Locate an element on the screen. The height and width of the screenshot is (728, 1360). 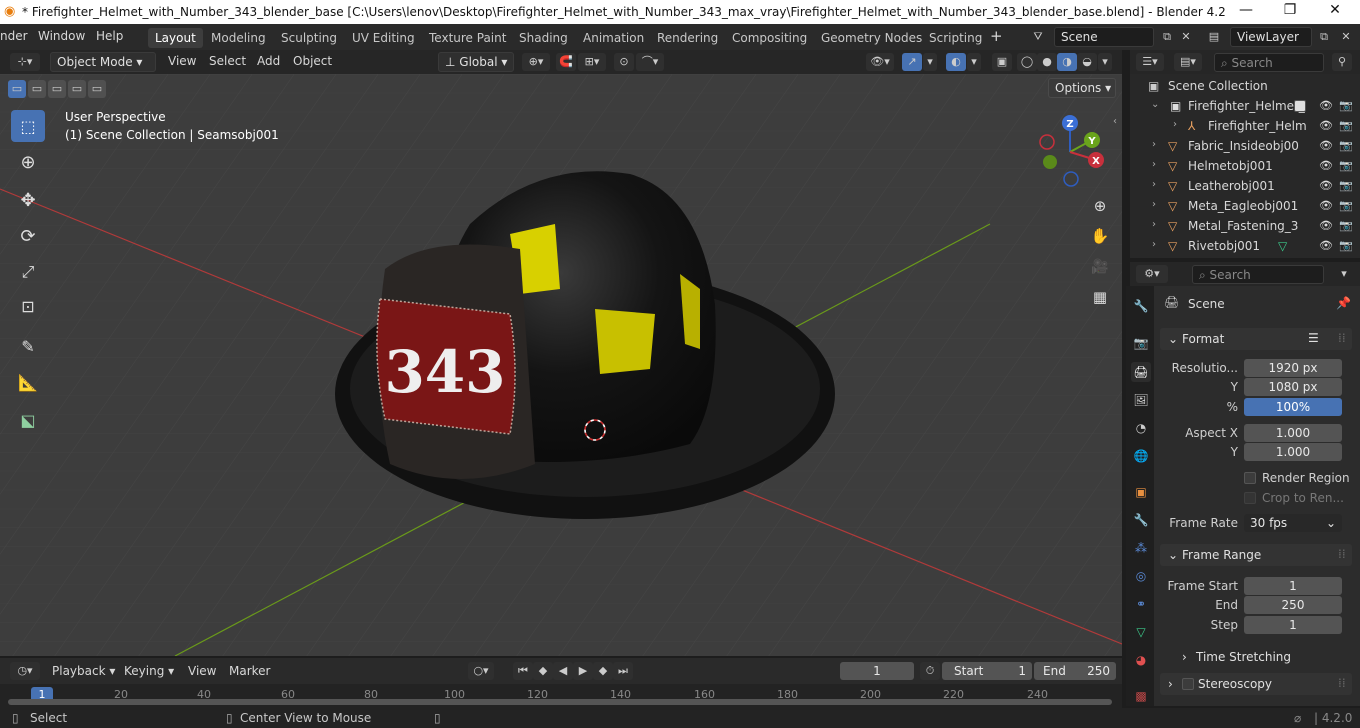
gizmo-toggle-icon: ↗ is located at coordinates (912, 62).